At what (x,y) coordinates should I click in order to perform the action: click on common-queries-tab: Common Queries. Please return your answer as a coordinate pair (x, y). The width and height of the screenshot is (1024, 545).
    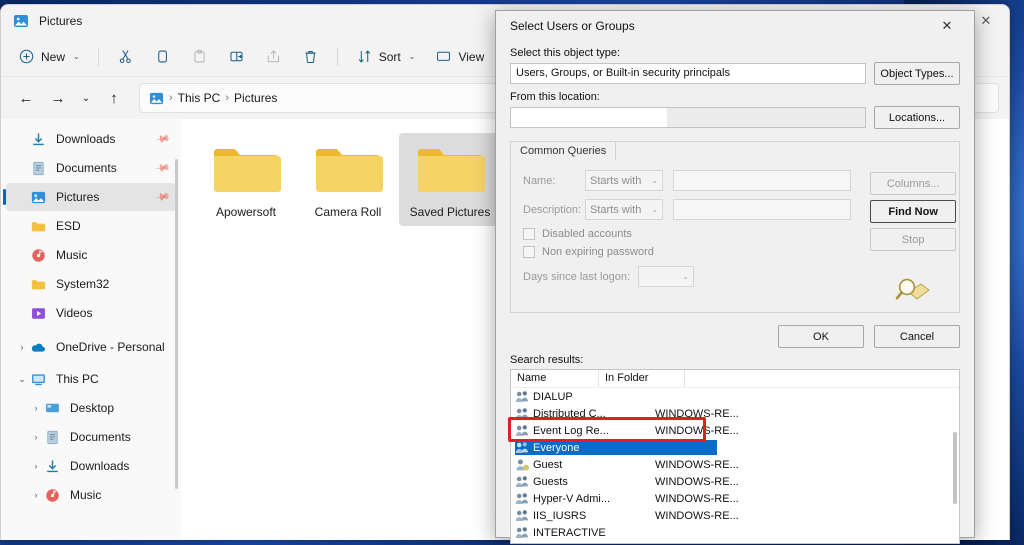
    Looking at the image, I should click on (563, 151).